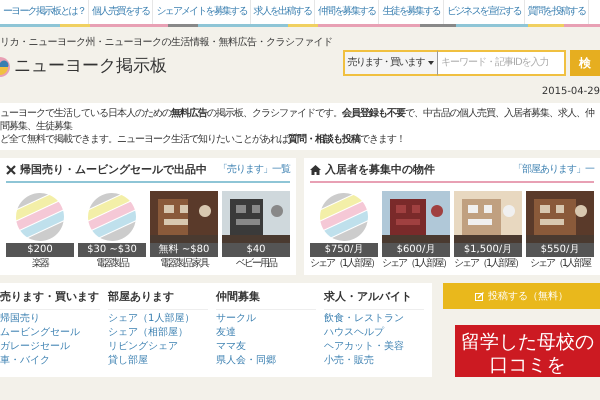  I want to click on listing-tile: $550/月 シェア（1人部屋, so click(560, 231).